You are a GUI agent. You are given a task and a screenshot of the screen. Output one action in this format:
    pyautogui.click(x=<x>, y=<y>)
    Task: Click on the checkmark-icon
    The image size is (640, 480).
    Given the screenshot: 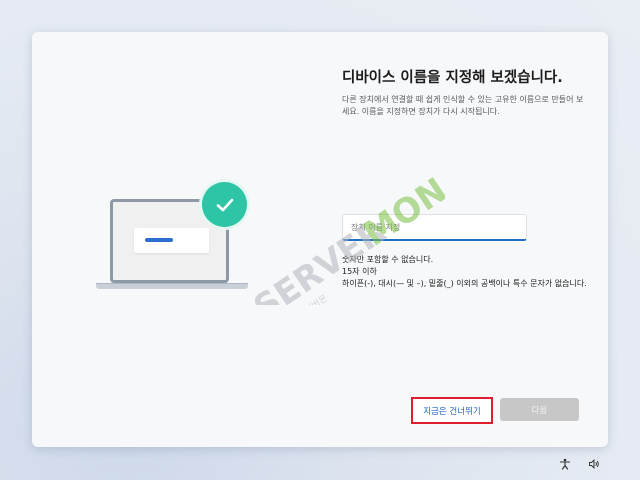 What is the action you would take?
    pyautogui.click(x=224, y=204)
    